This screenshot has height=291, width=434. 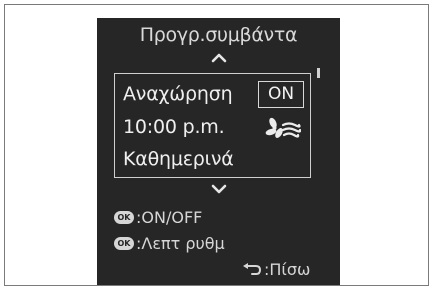 What do you see at coordinates (169, 217) in the screenshot?
I see `toggle-hint-label: :ON/OFF` at bounding box center [169, 217].